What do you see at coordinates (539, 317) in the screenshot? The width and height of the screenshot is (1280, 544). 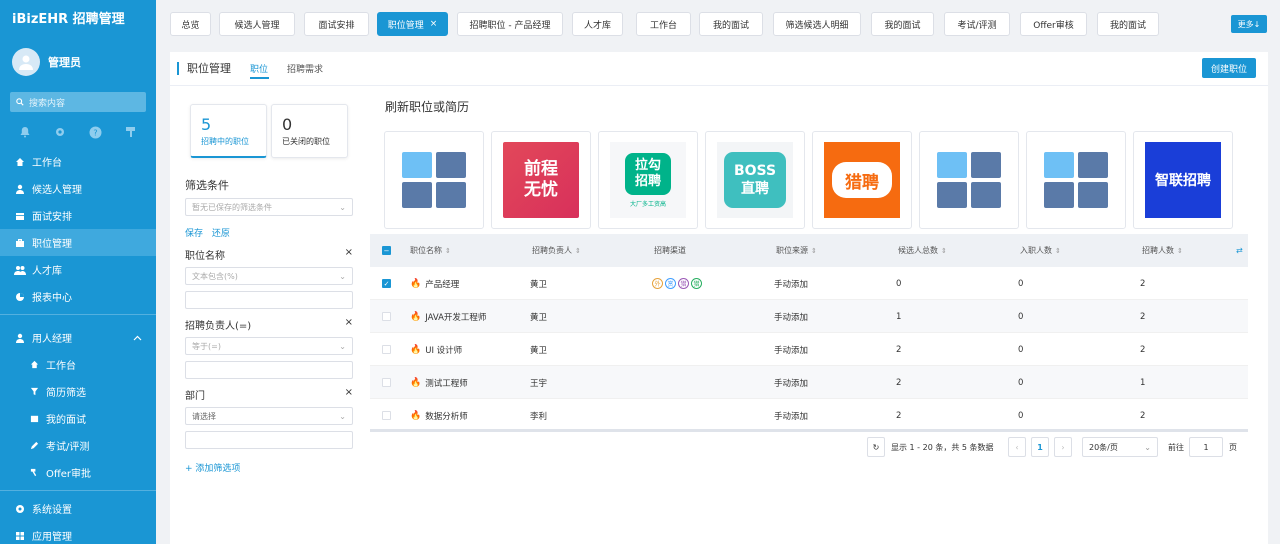 I see `cell-owner: 黄卫` at bounding box center [539, 317].